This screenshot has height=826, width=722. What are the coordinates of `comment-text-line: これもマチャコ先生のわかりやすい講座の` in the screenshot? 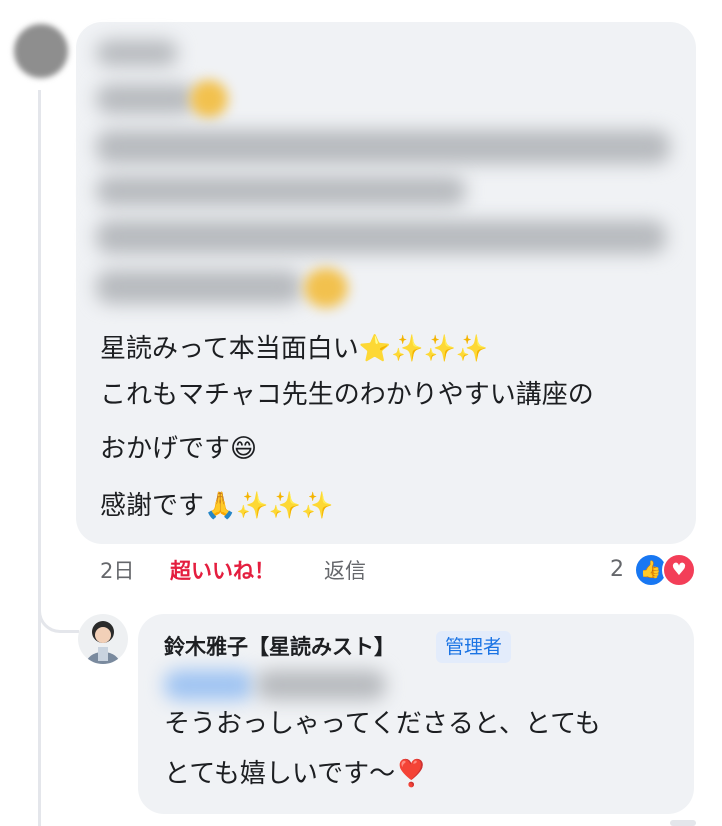 It's located at (347, 395).